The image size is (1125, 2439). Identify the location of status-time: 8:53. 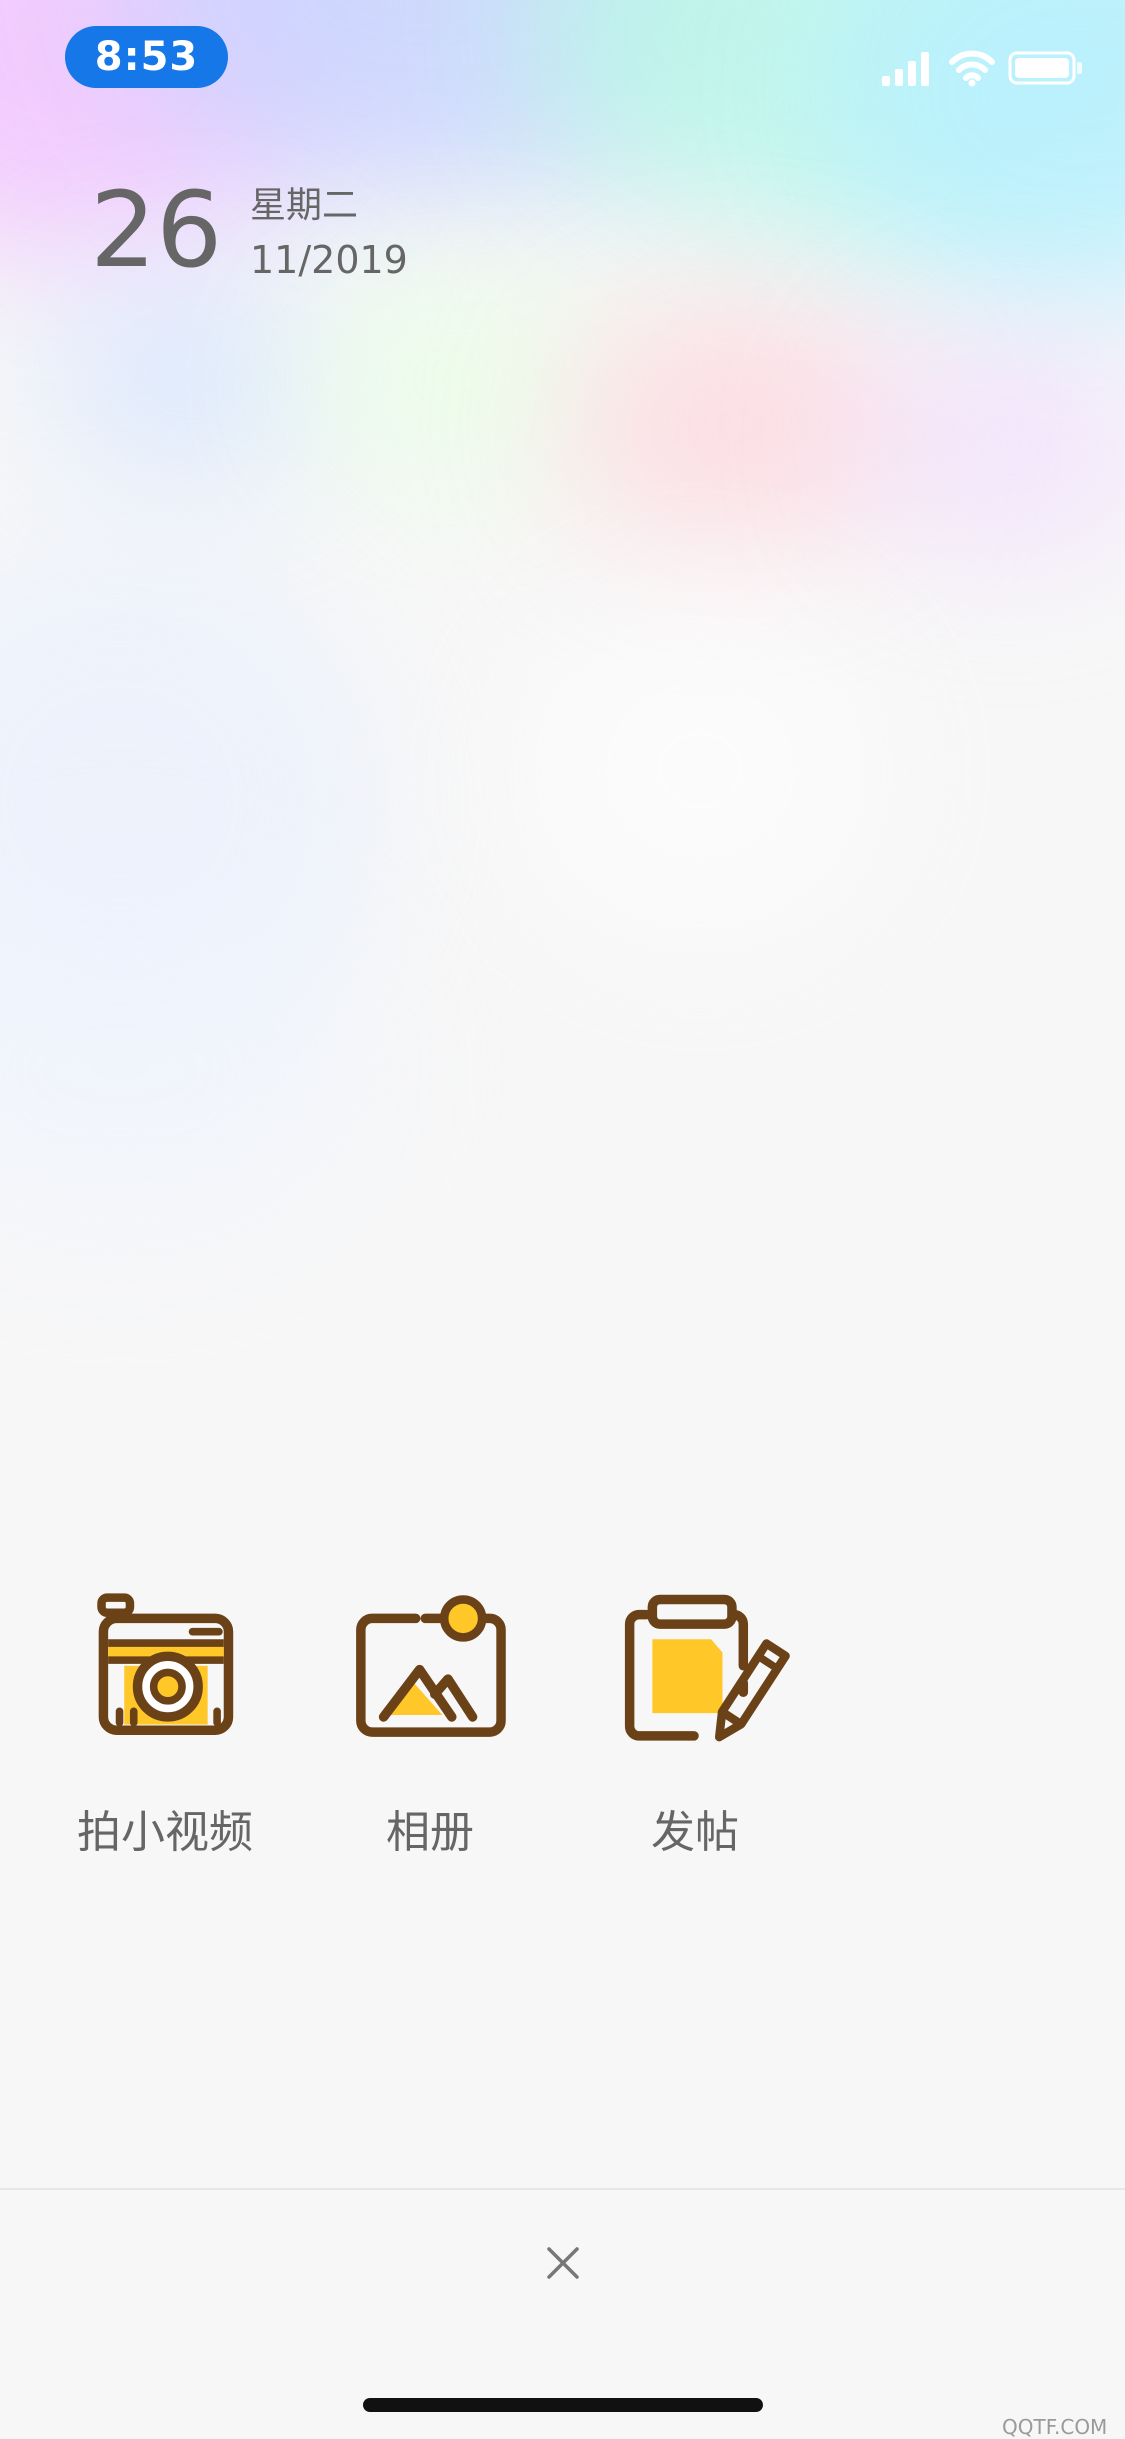
(146, 57).